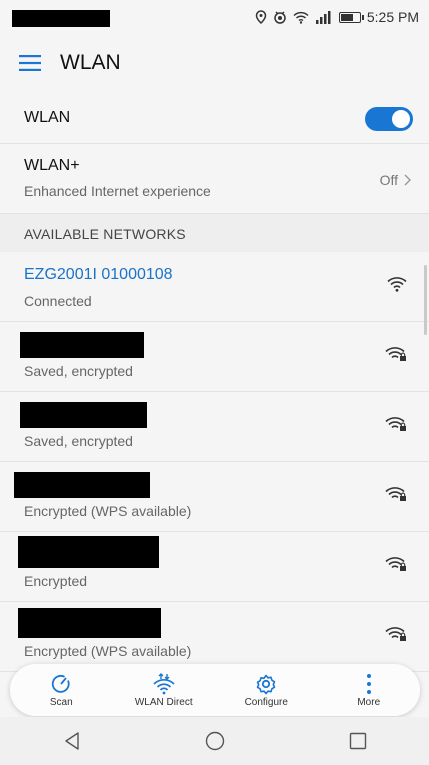 The image size is (429, 765). I want to click on wifi-status-icon, so click(301, 17).